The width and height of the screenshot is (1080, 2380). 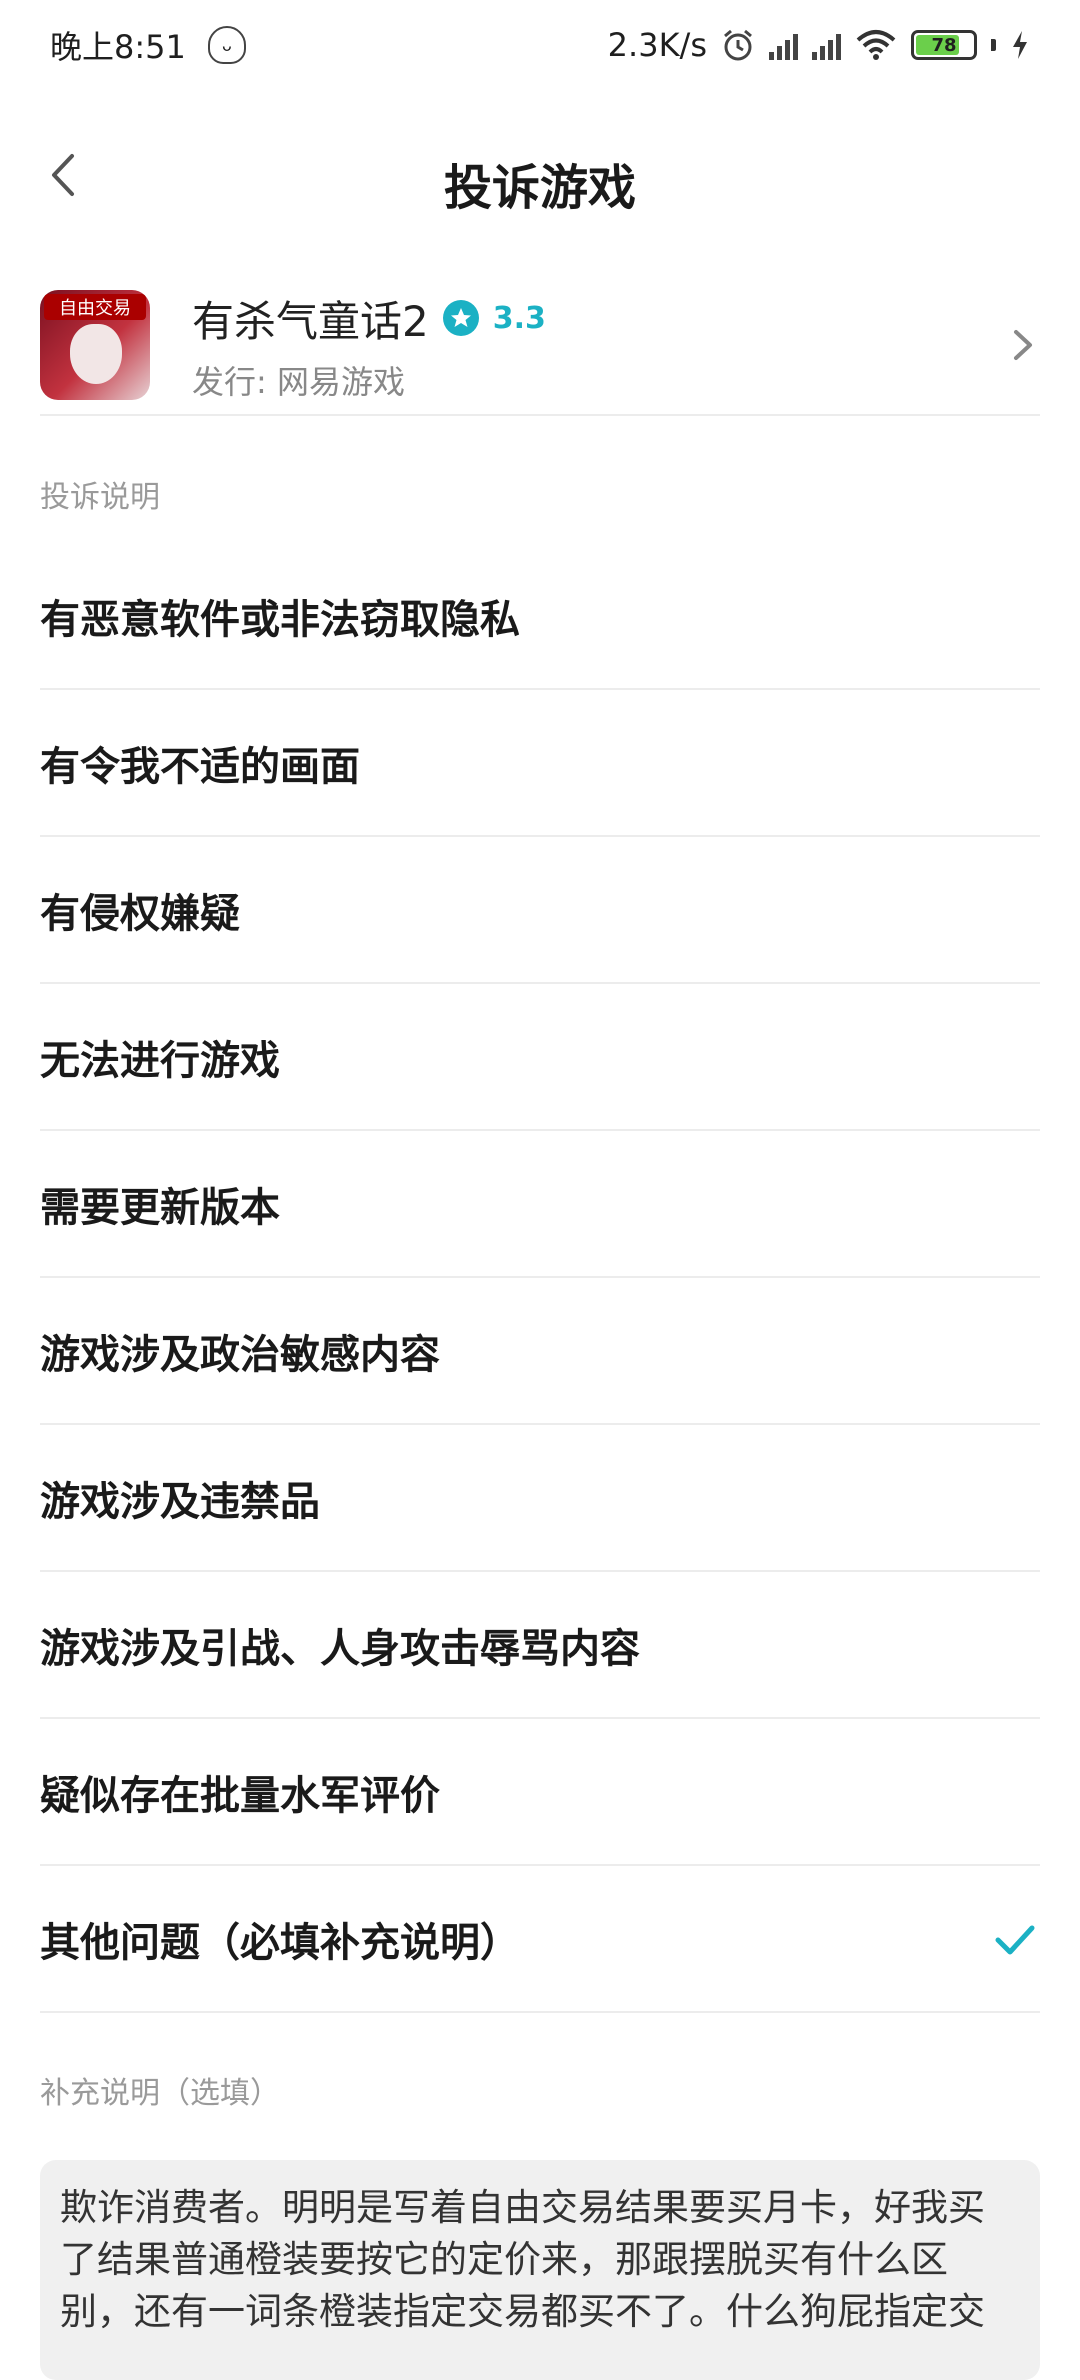 I want to click on game-info: 有杀气童话2 3.3 发行: 网易游戏, so click(x=599, y=345).